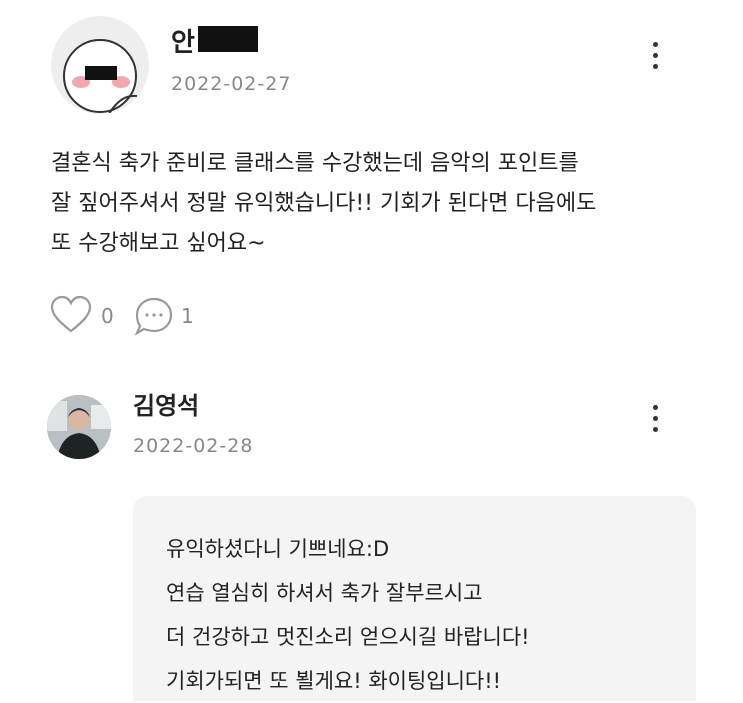 This screenshot has height=703, width=743. What do you see at coordinates (315, 163) in the screenshot?
I see `review-body-line: 결혼식 축가 준비로 클래스를 수강했는데 음악의 포인트를` at bounding box center [315, 163].